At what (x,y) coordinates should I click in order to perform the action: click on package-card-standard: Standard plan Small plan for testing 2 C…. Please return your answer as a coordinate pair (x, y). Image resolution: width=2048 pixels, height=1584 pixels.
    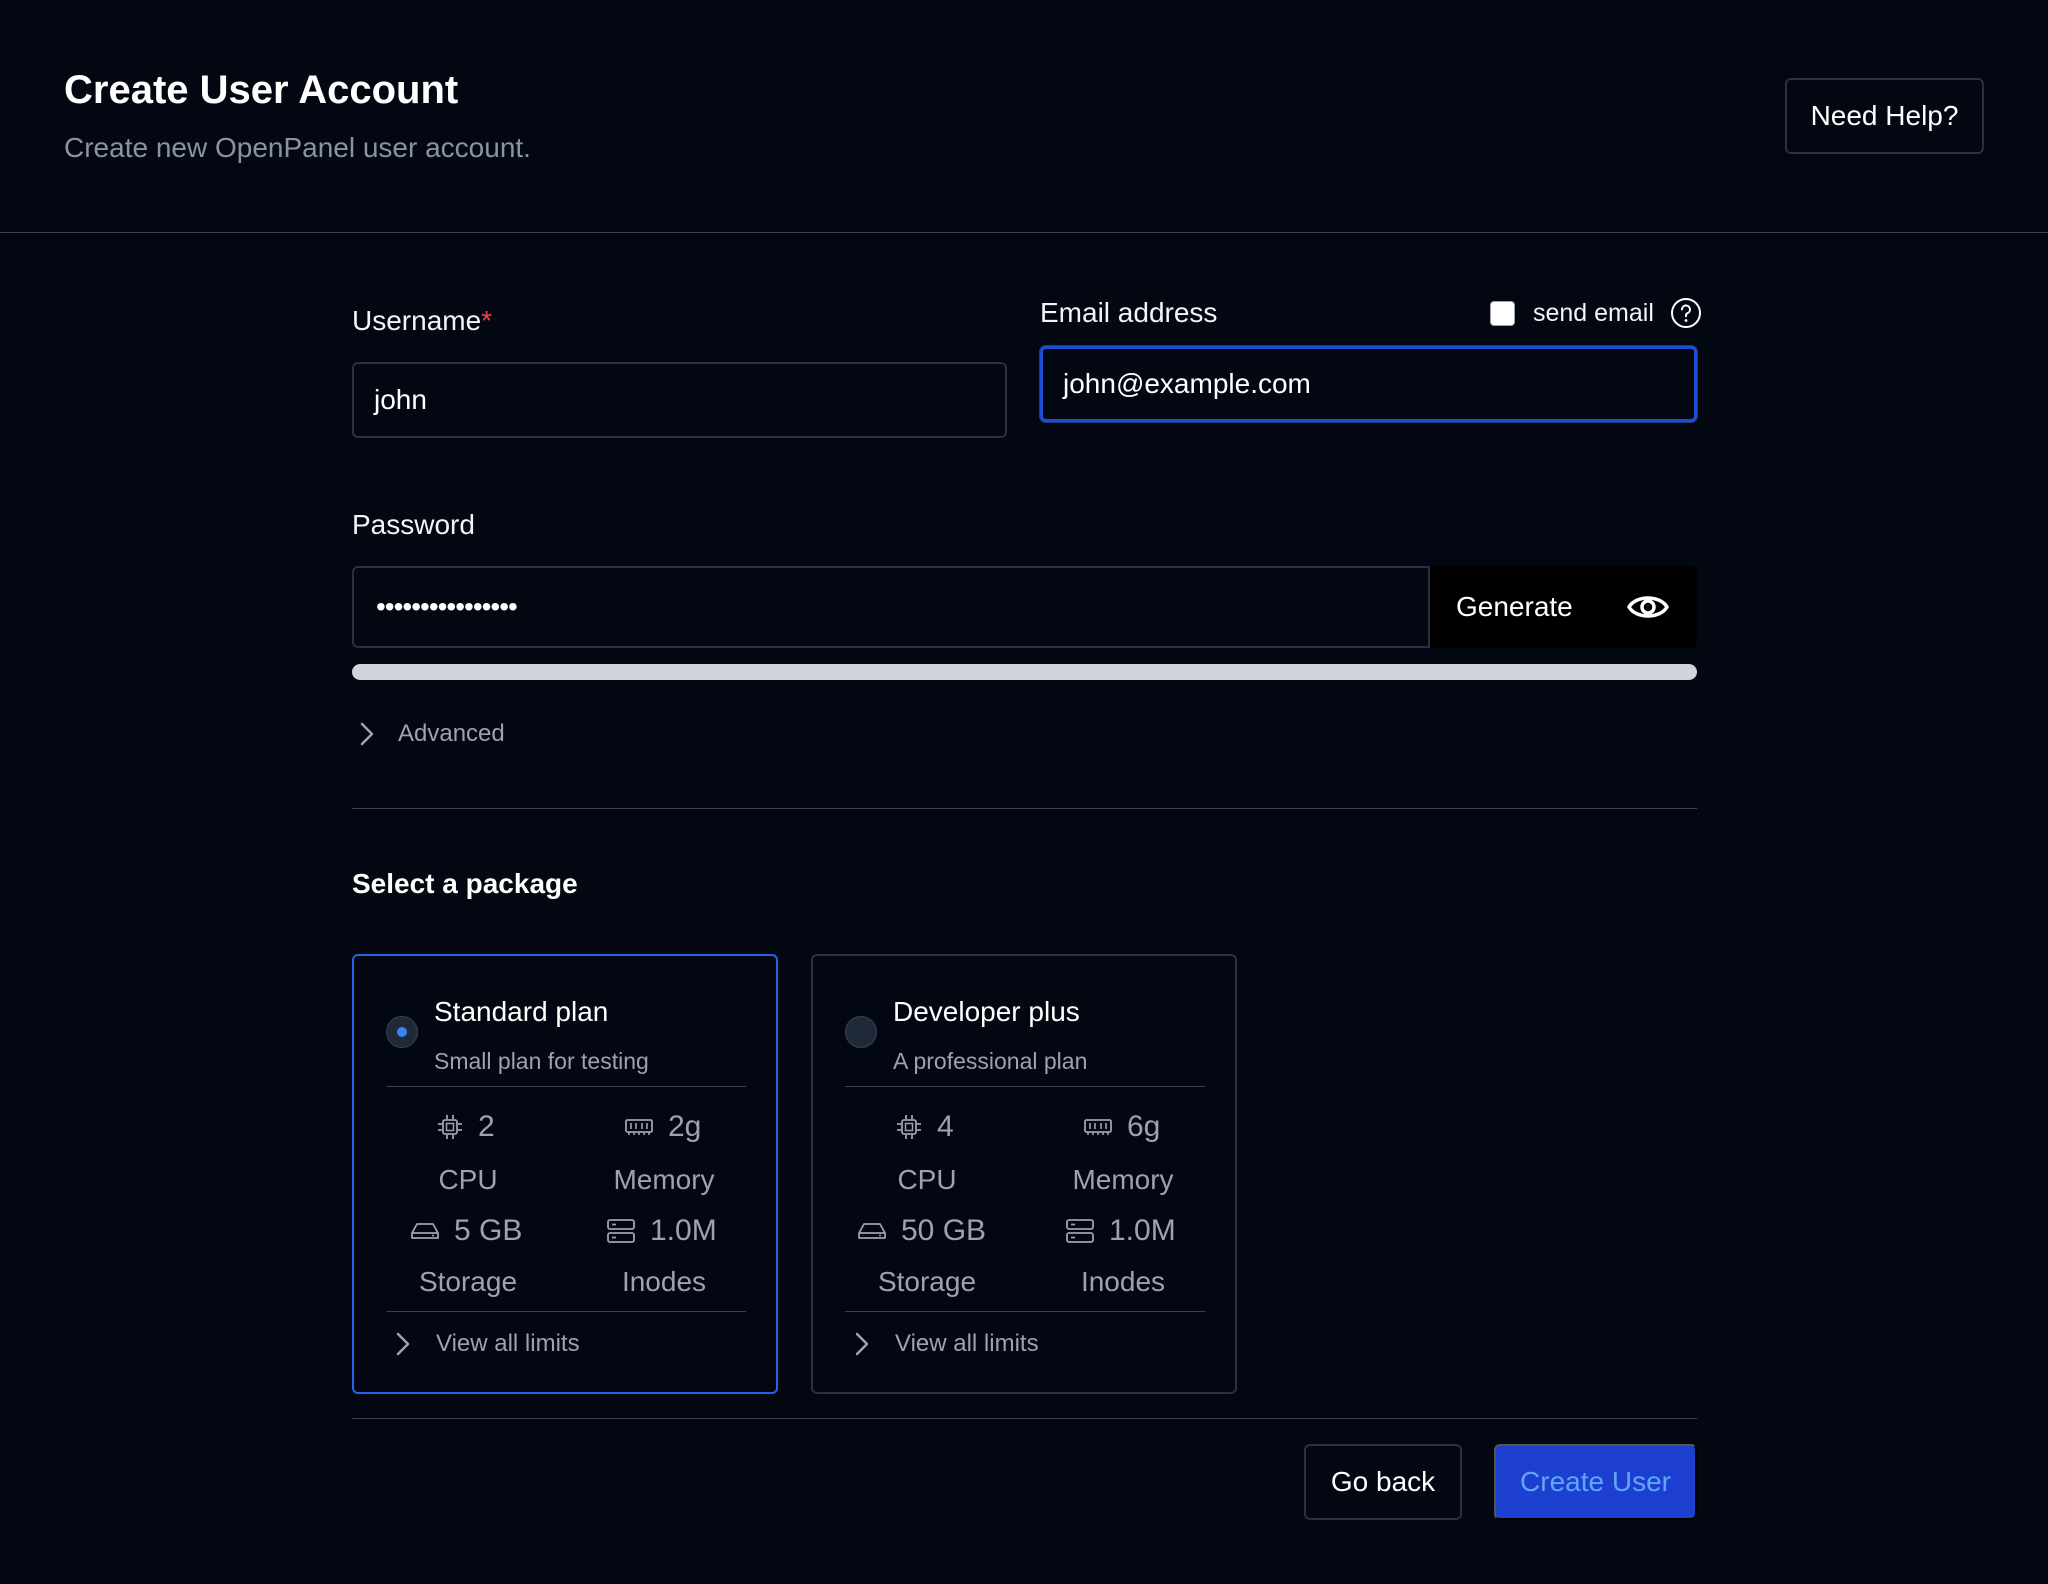
    Looking at the image, I should click on (565, 1174).